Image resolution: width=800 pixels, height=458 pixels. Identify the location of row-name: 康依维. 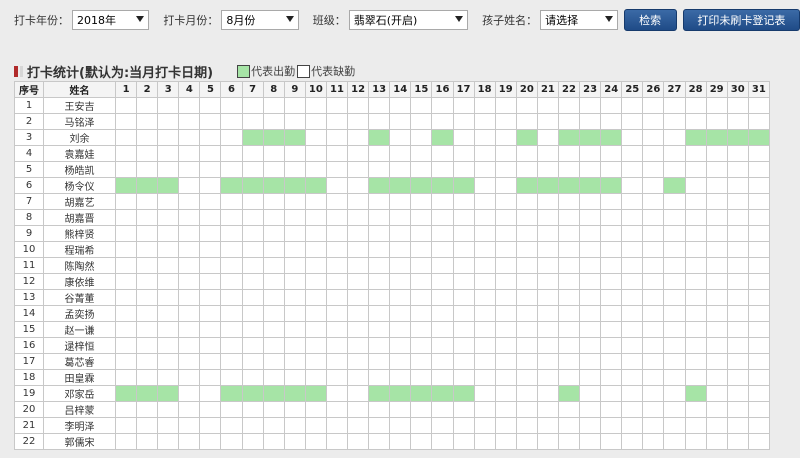
(79, 281).